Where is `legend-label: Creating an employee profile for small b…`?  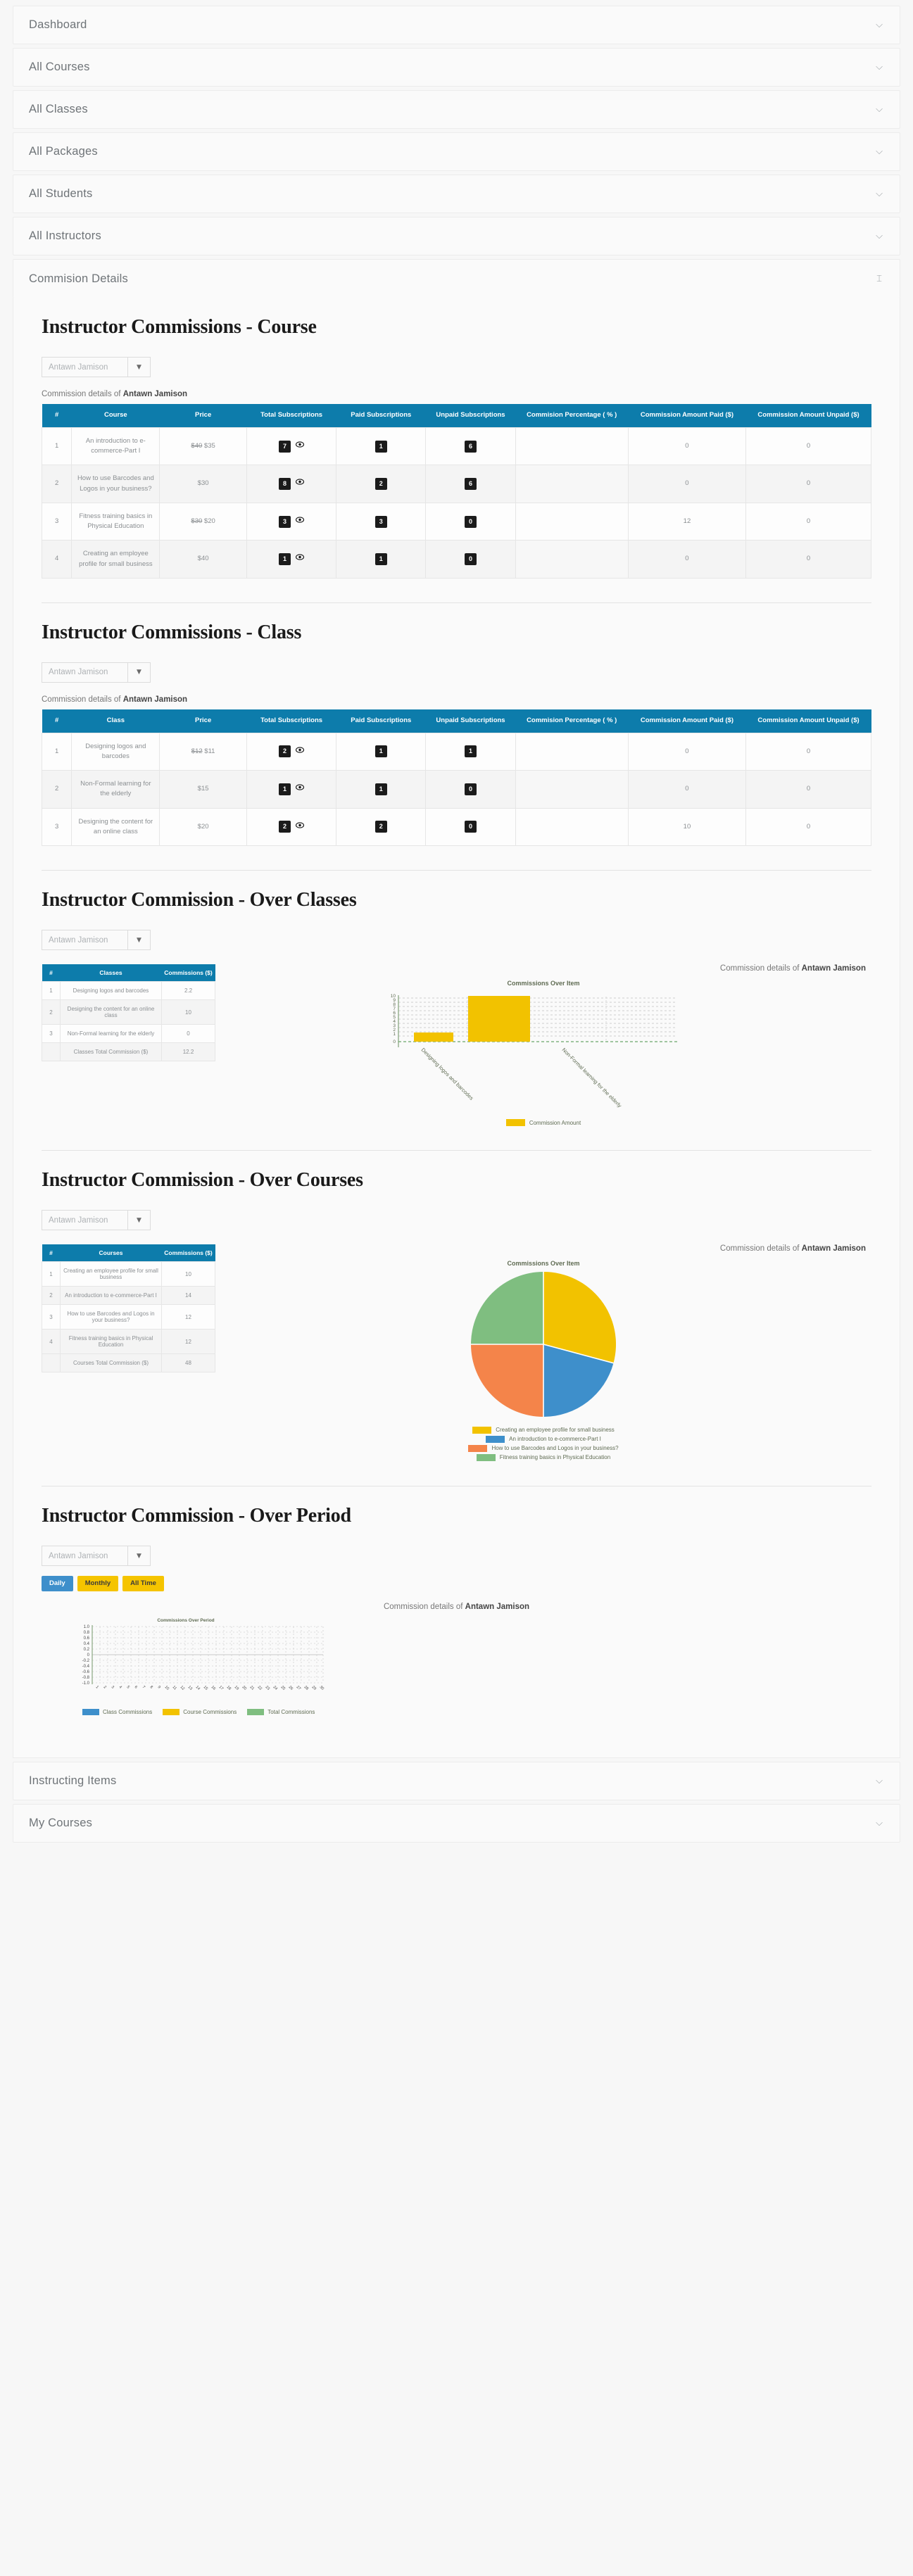 legend-label: Creating an employee profile for small b… is located at coordinates (556, 1430).